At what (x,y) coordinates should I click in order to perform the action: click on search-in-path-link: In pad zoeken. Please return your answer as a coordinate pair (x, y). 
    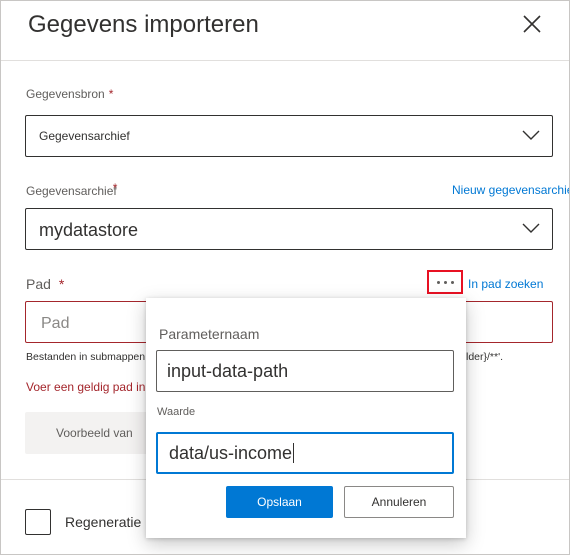
    Looking at the image, I should click on (505, 284).